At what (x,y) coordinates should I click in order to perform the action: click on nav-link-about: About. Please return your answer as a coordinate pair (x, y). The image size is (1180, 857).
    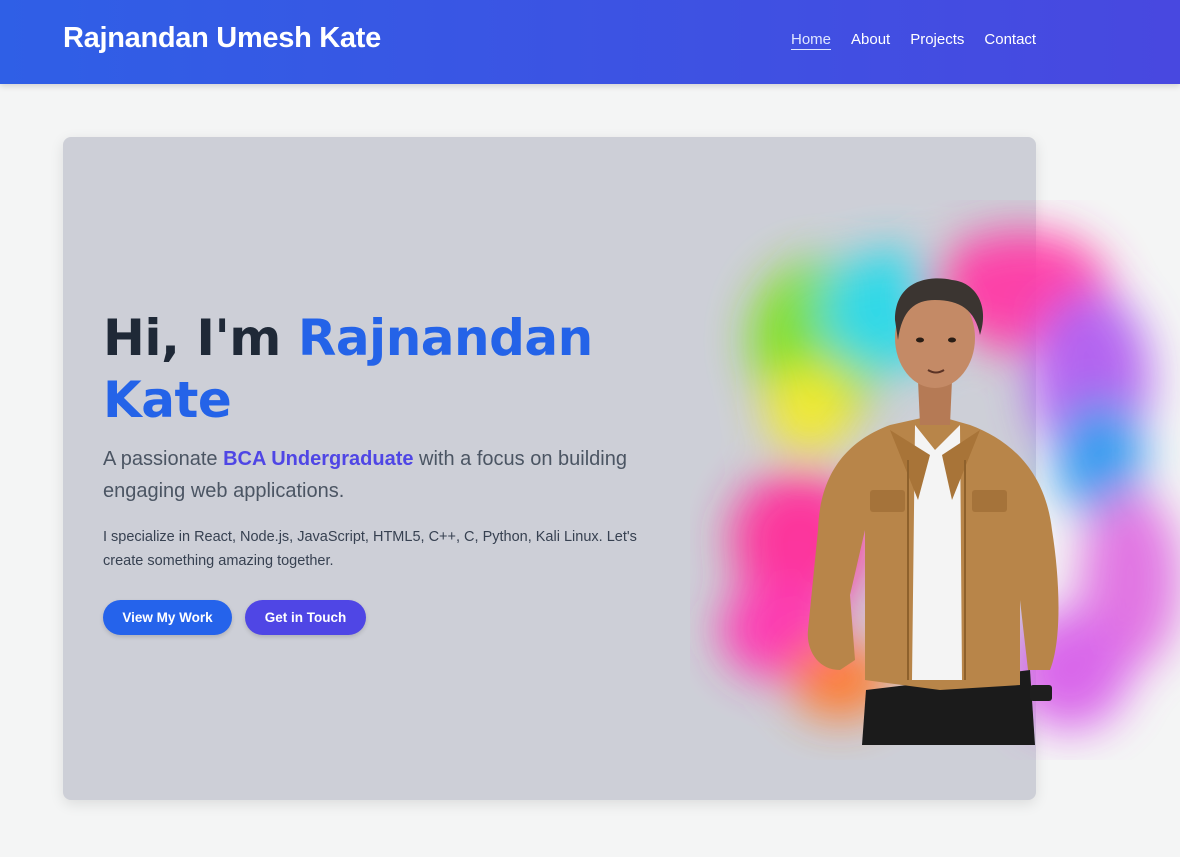
    Looking at the image, I should click on (870, 40).